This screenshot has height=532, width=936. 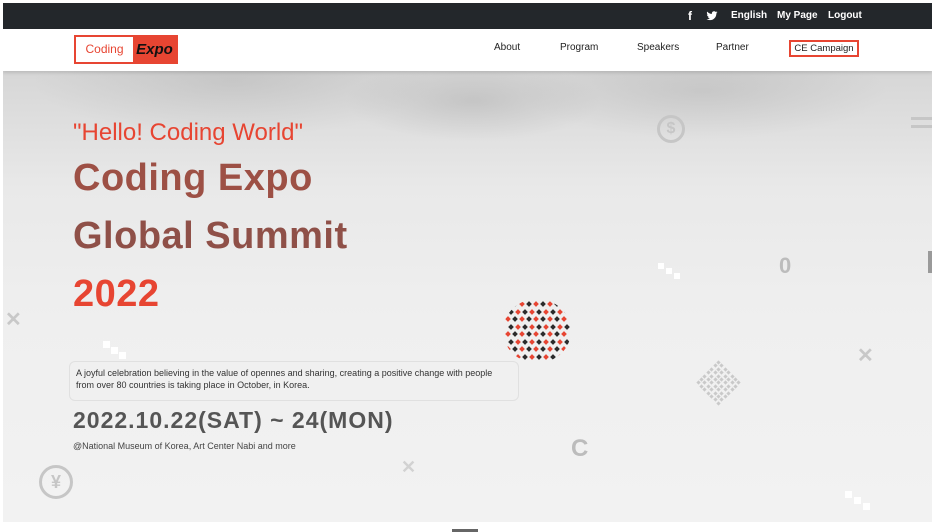 I want to click on yen-symbol: ¥, so click(x=55, y=482).